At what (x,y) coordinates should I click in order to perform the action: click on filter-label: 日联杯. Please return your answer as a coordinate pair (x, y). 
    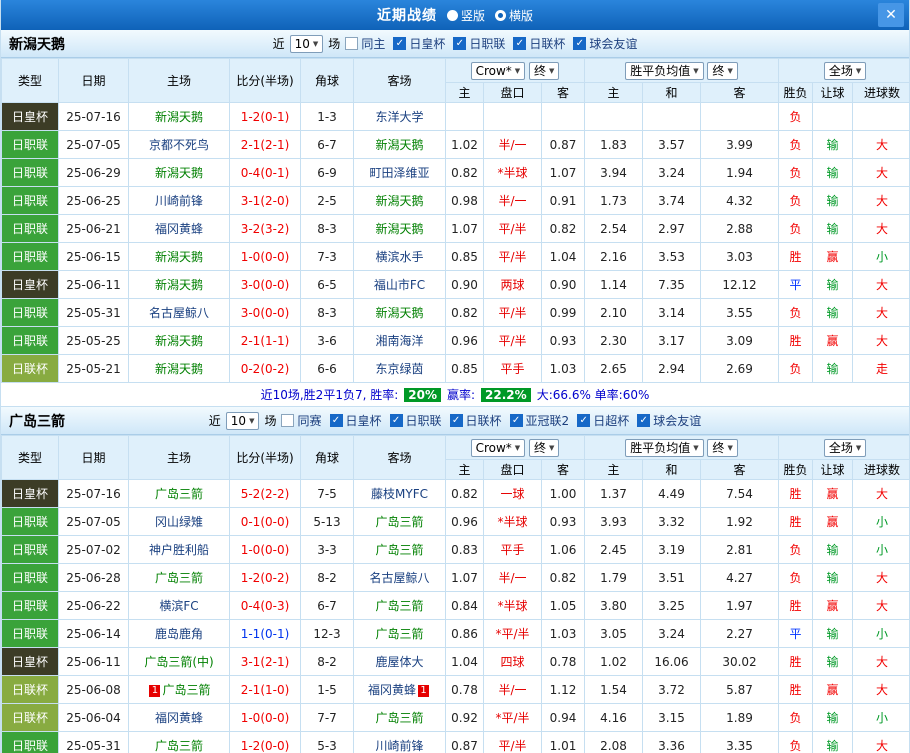
    Looking at the image, I should click on (483, 421).